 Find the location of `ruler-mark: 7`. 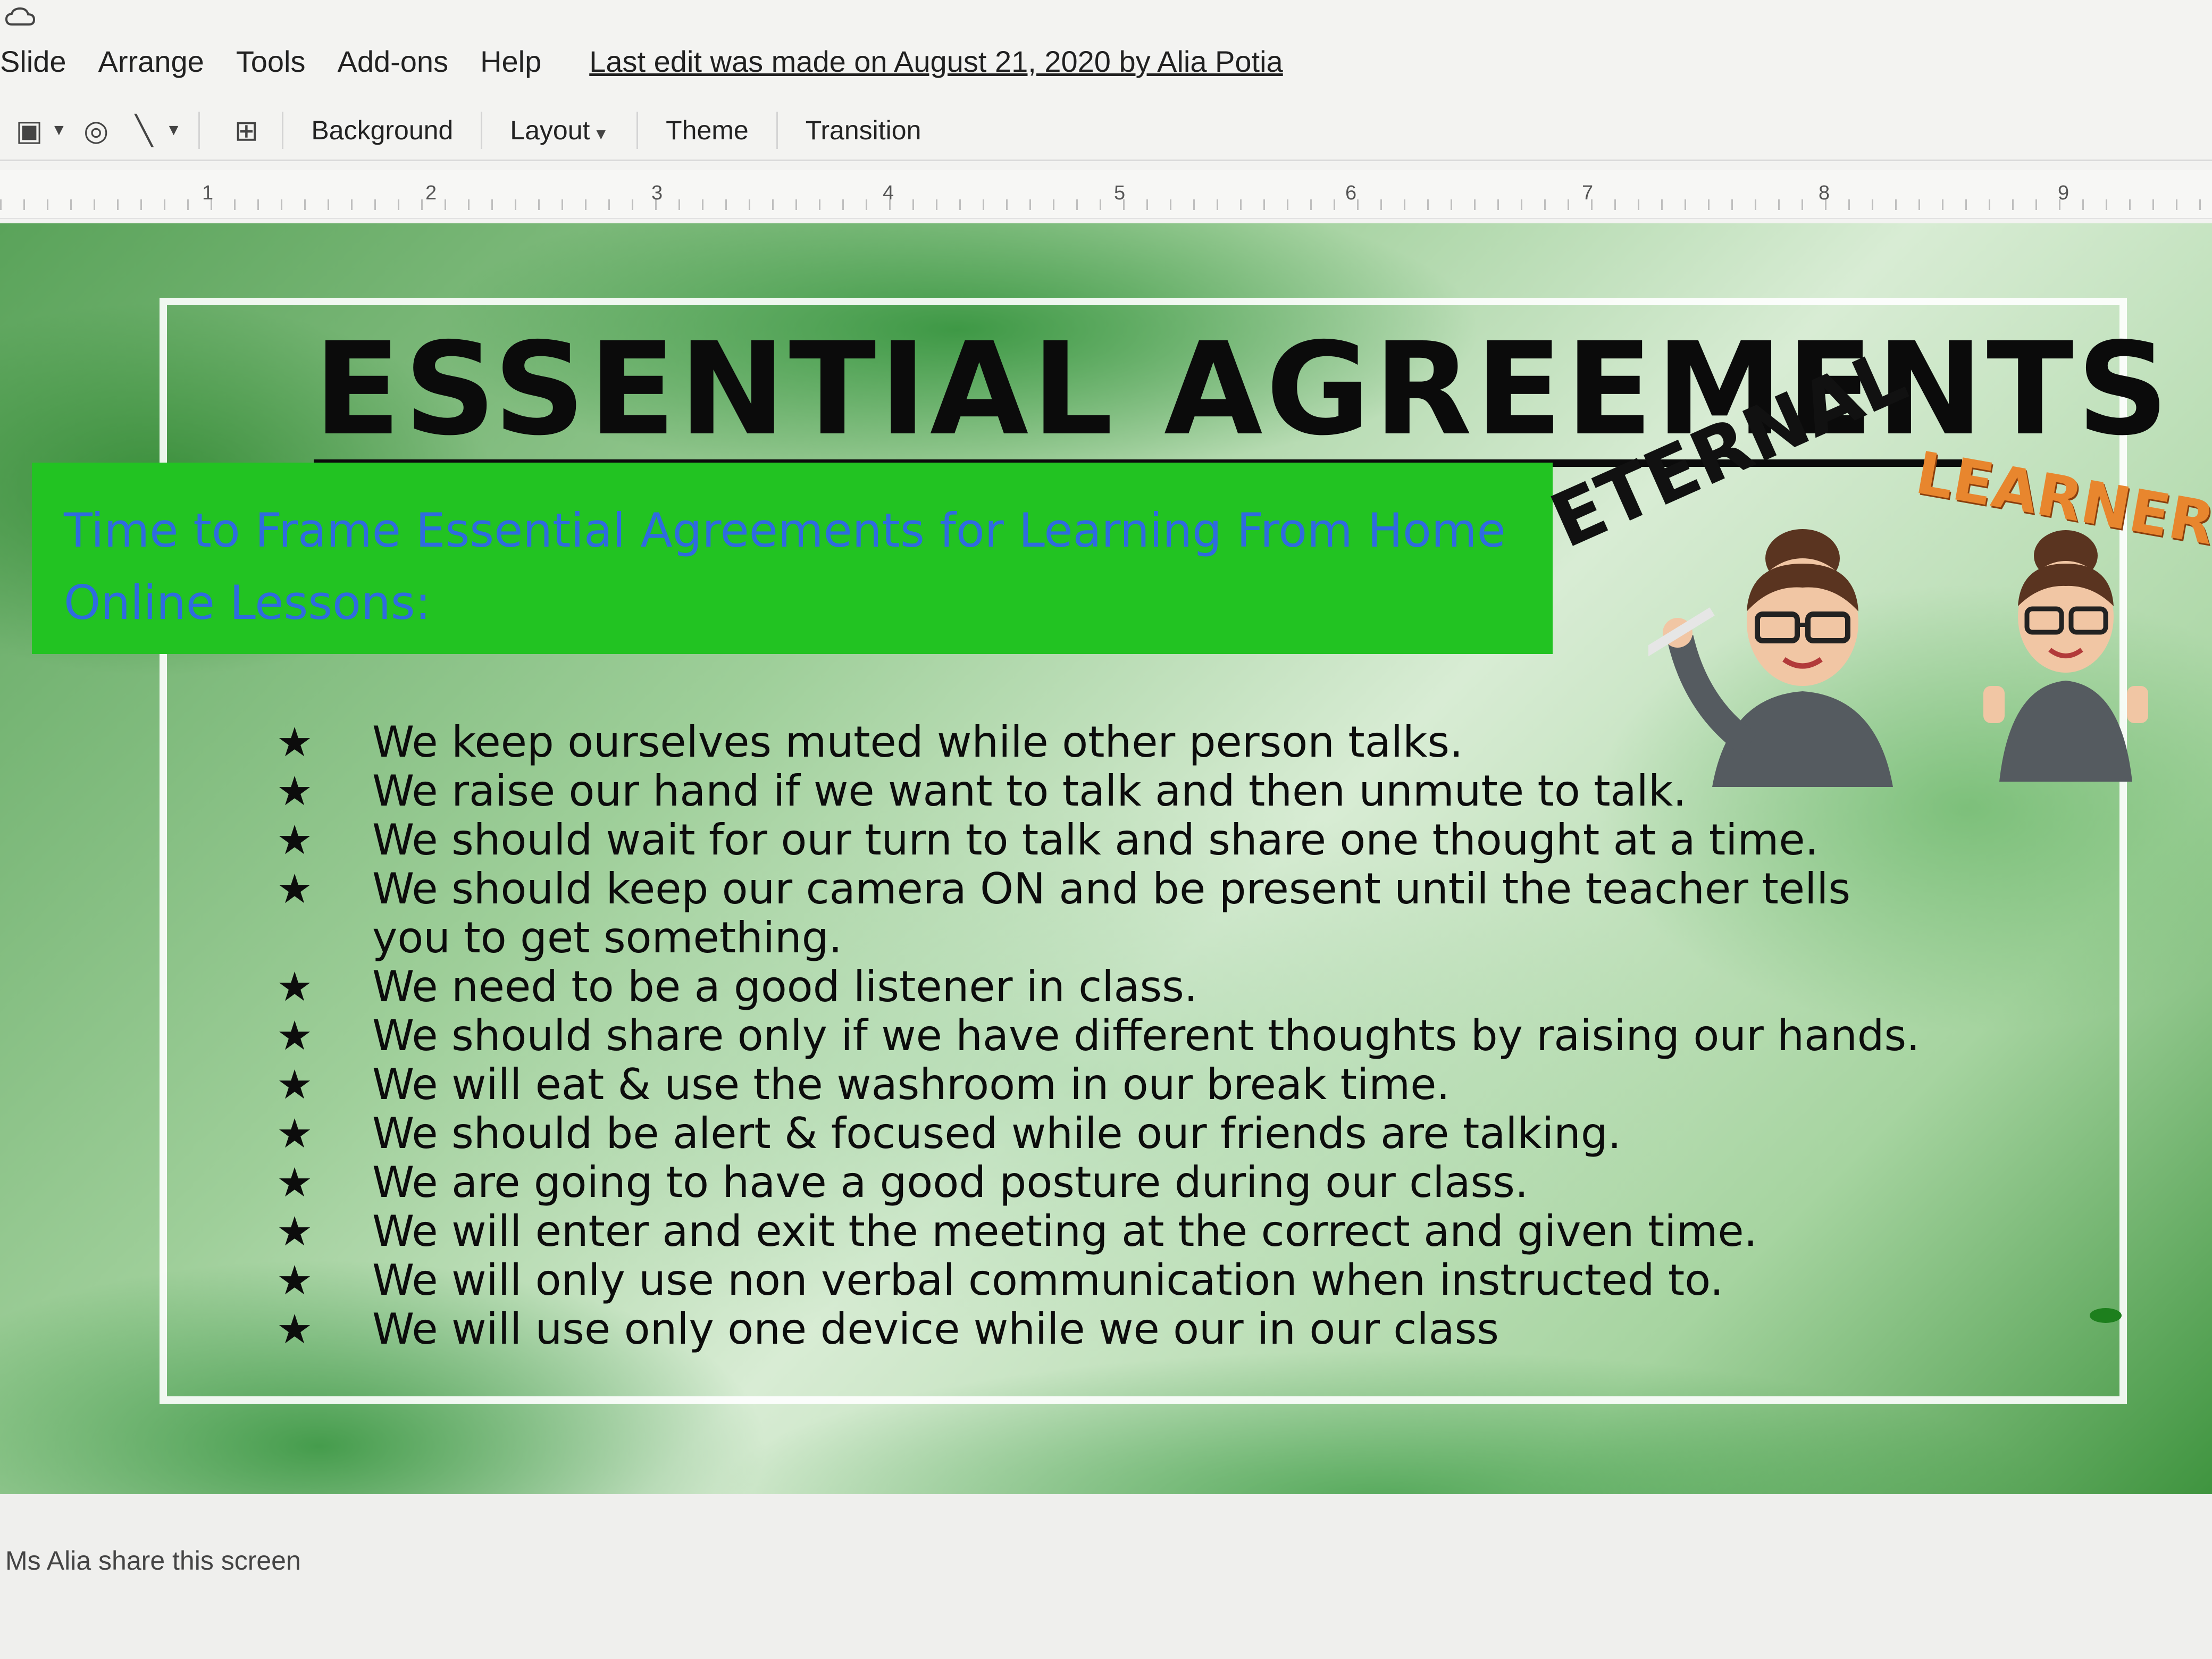

ruler-mark: 7 is located at coordinates (1588, 193).